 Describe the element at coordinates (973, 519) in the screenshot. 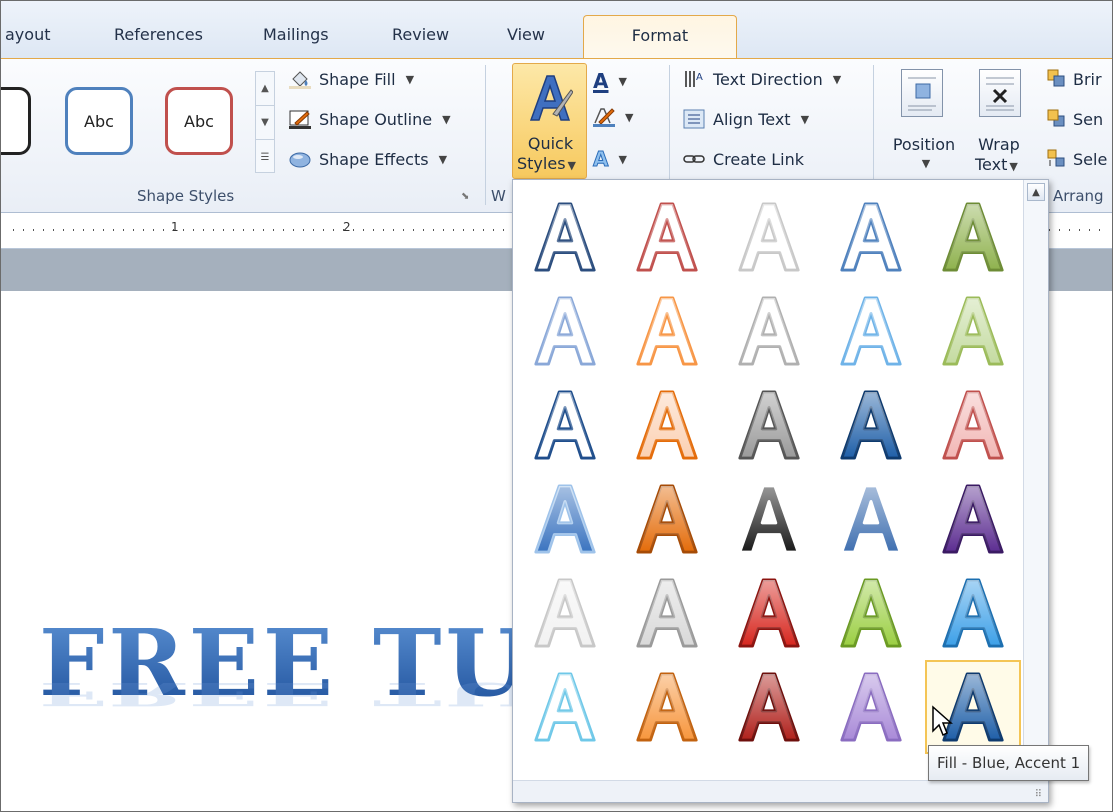

I see `wordart-style-solid-purple` at that location.